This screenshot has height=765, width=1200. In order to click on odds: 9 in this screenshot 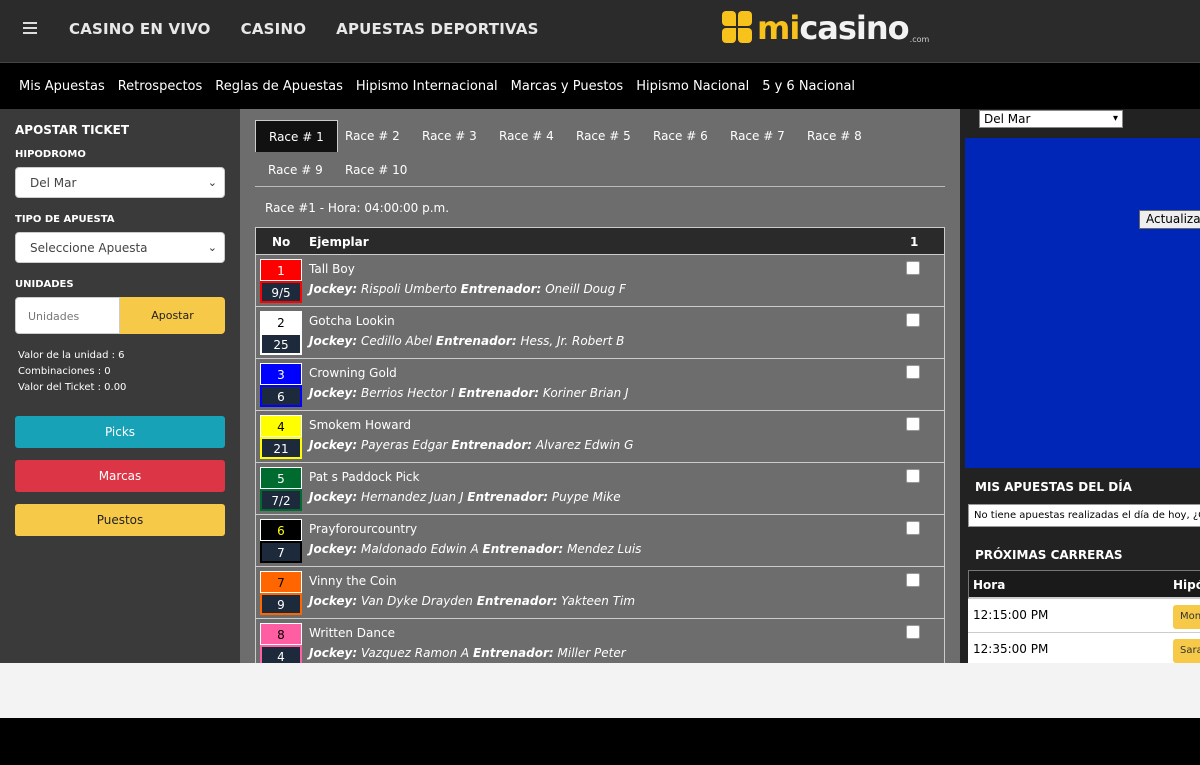, I will do `click(281, 604)`.